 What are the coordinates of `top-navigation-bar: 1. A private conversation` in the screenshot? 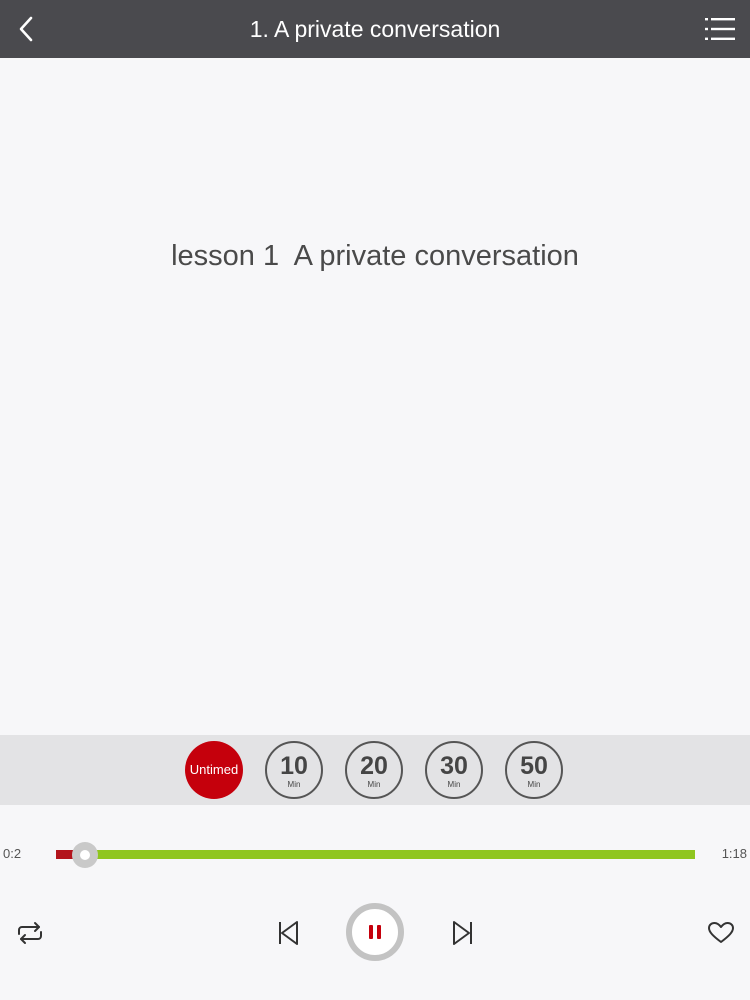 It's located at (375, 29).